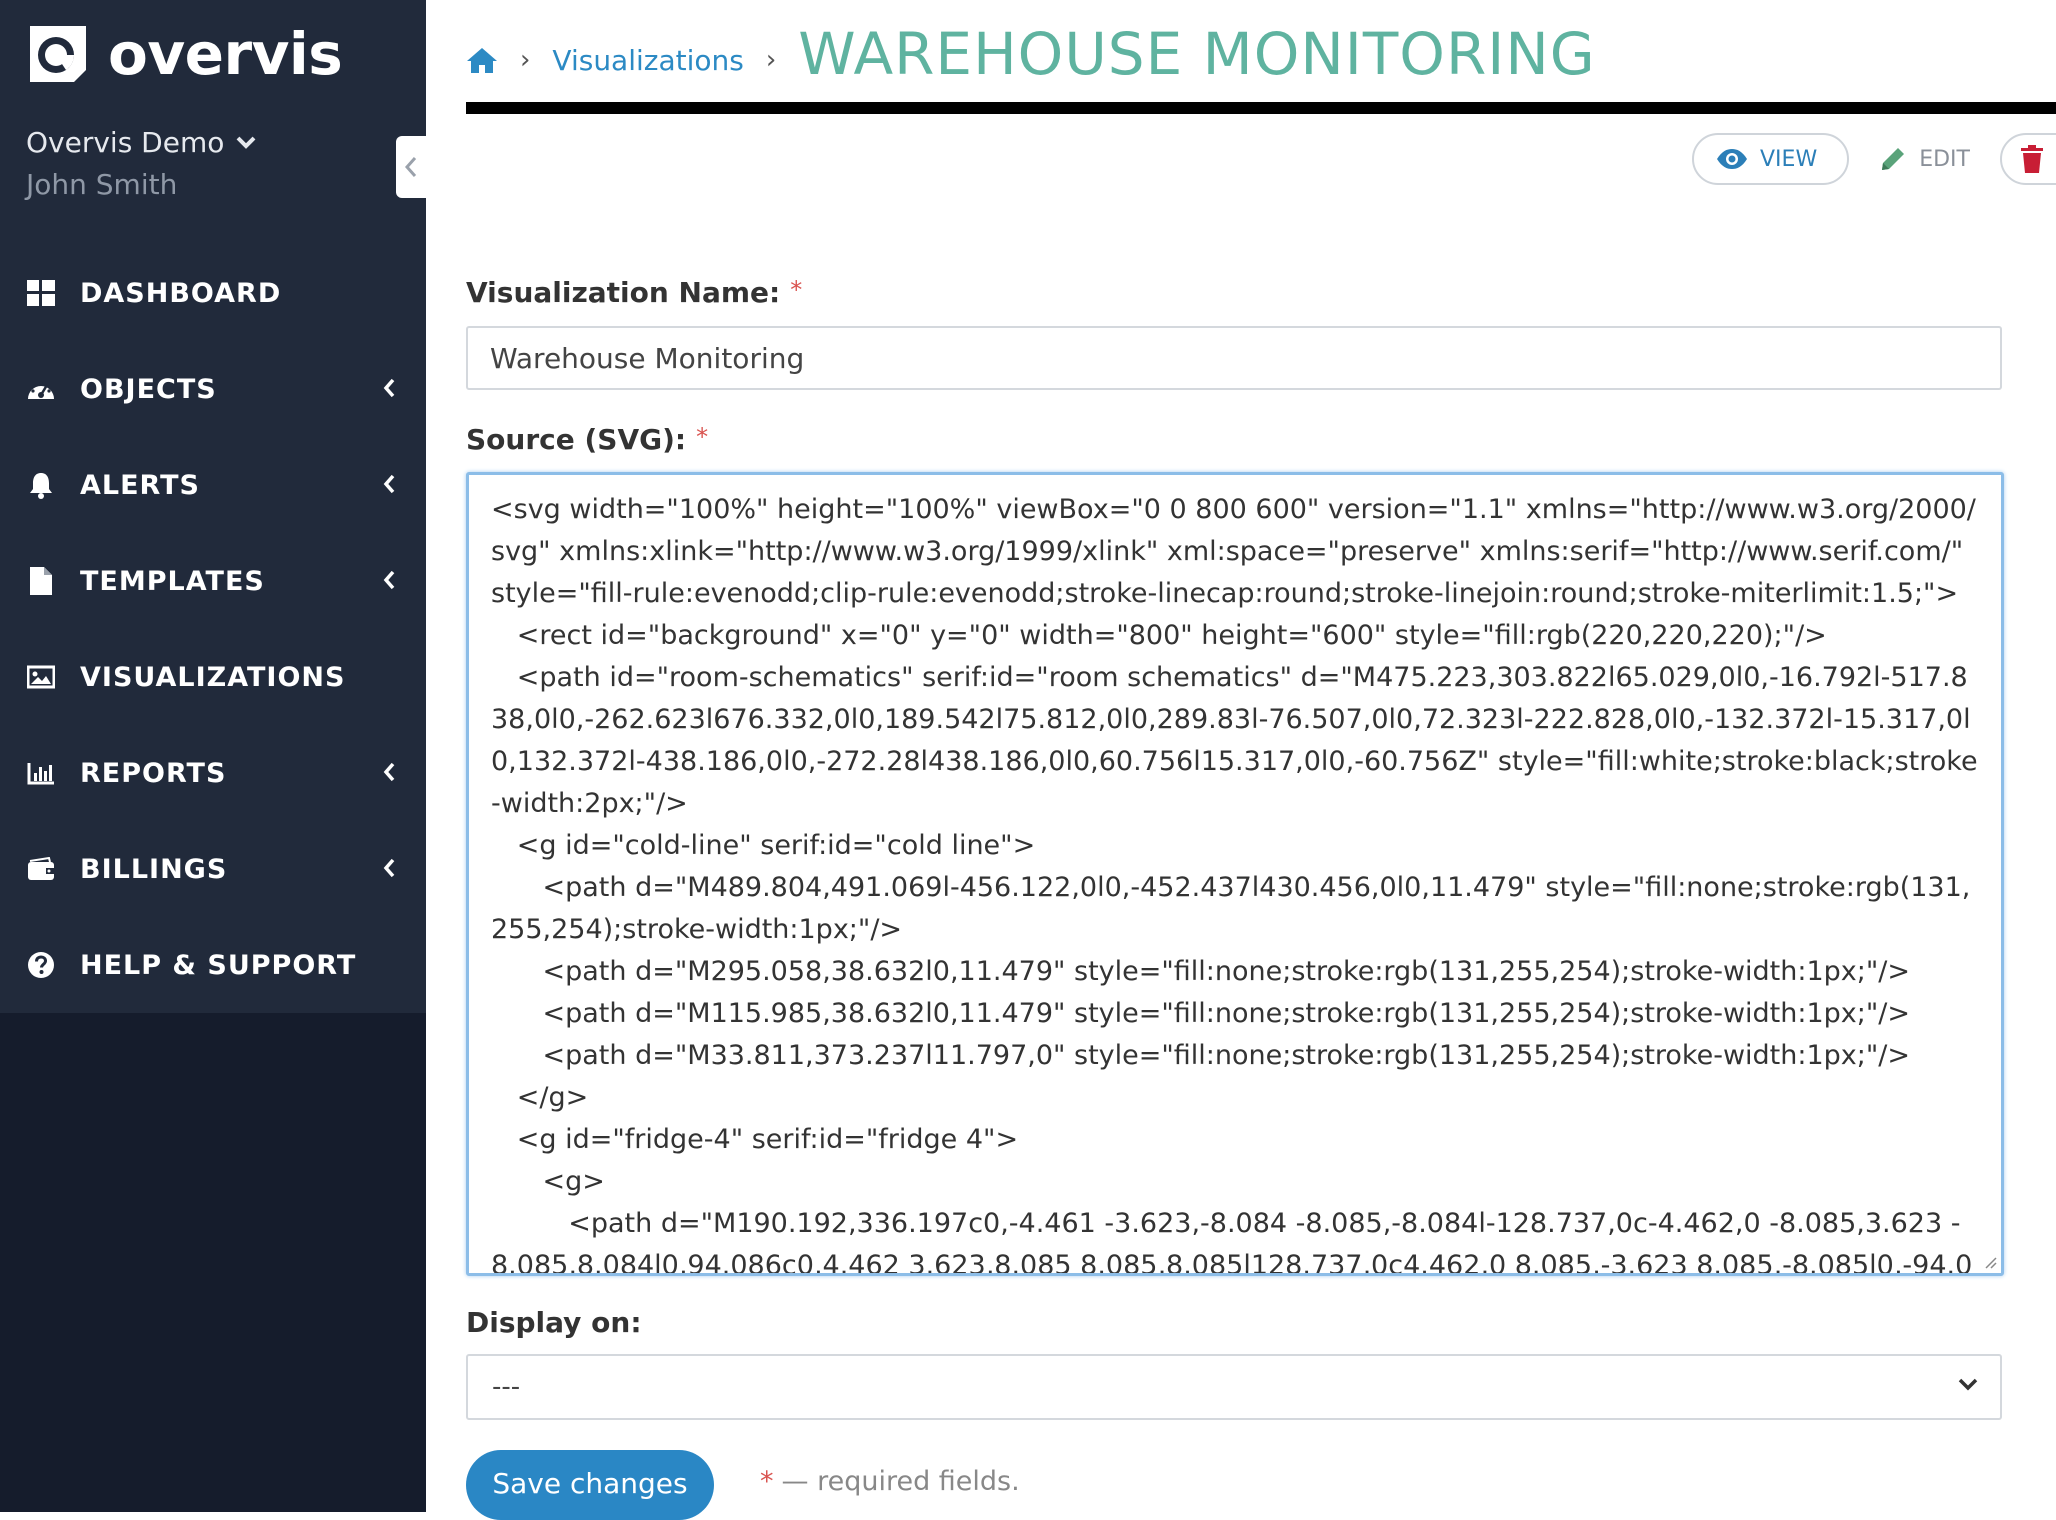 The height and width of the screenshot is (1520, 2056). What do you see at coordinates (1235, 846) in the screenshot?
I see `code-line: <g id="cold-line" serif:id="cold line">` at bounding box center [1235, 846].